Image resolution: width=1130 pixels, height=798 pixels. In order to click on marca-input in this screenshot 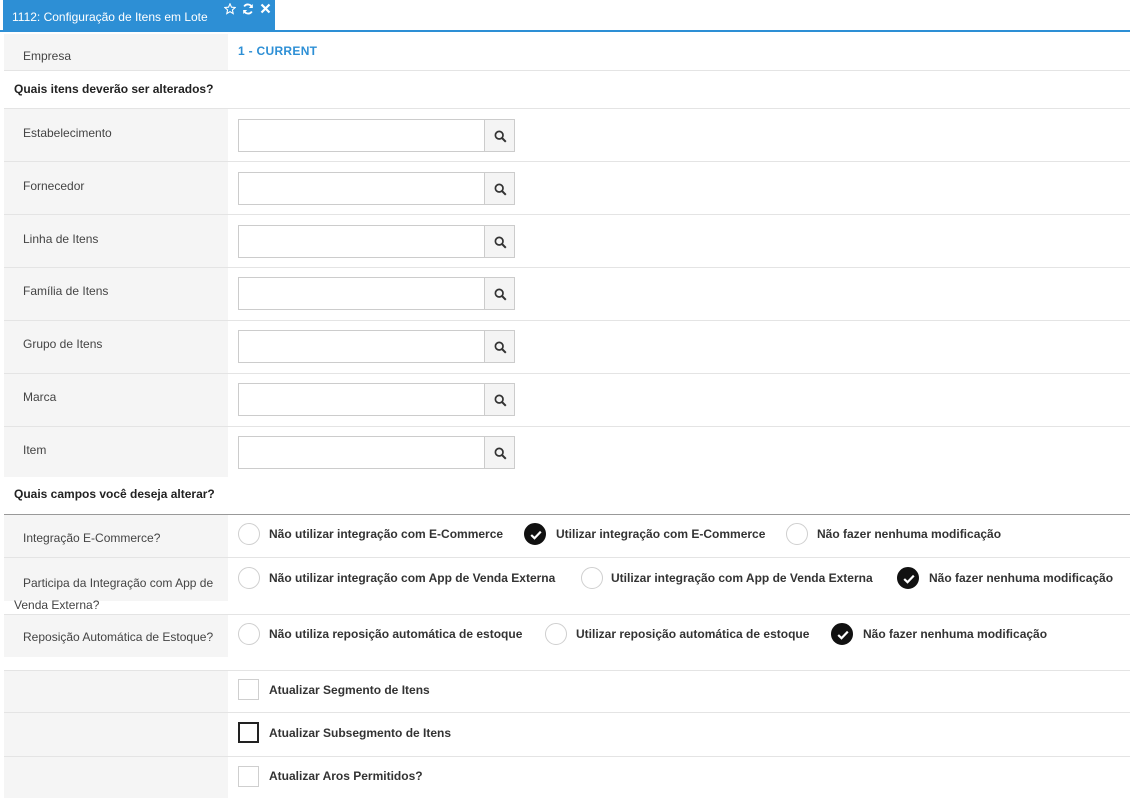, I will do `click(361, 399)`.